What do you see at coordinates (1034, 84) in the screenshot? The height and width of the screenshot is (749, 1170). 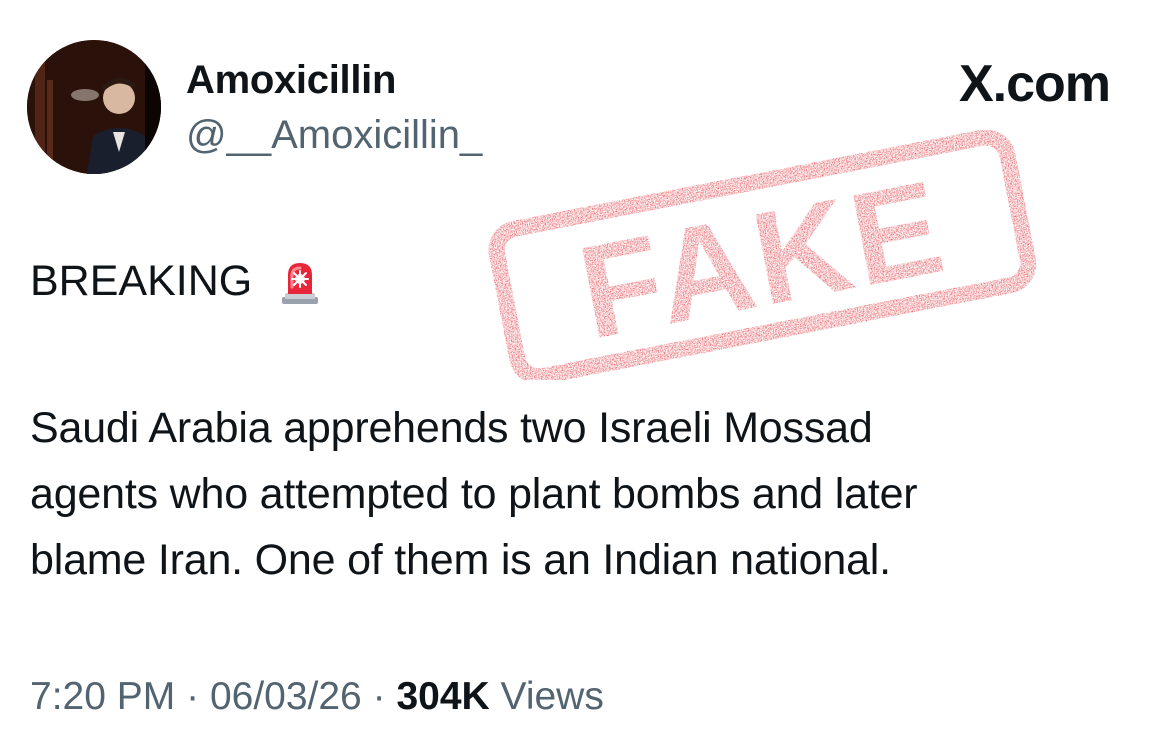 I see `x-com-logo: X.com` at bounding box center [1034, 84].